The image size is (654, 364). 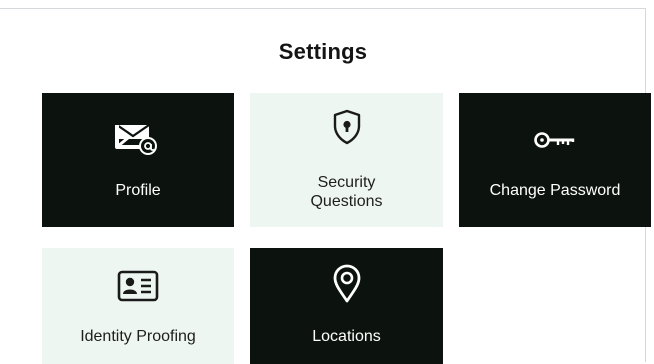 I want to click on identity-proofing-label: Identity Proofing, so click(x=138, y=336).